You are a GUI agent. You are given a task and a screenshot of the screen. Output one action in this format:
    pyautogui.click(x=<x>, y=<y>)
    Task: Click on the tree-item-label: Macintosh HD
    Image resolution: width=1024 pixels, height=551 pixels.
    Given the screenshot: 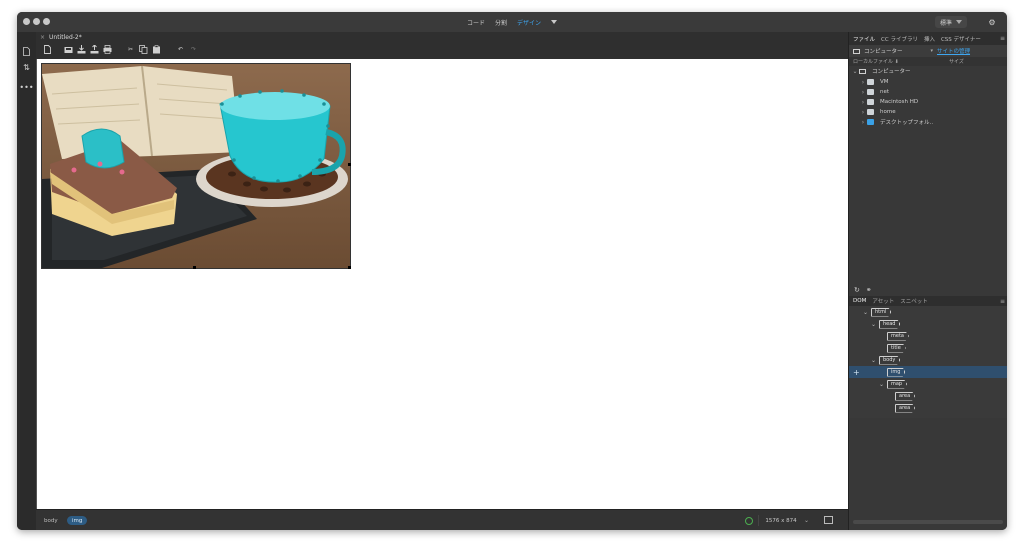 What is the action you would take?
    pyautogui.click(x=899, y=102)
    